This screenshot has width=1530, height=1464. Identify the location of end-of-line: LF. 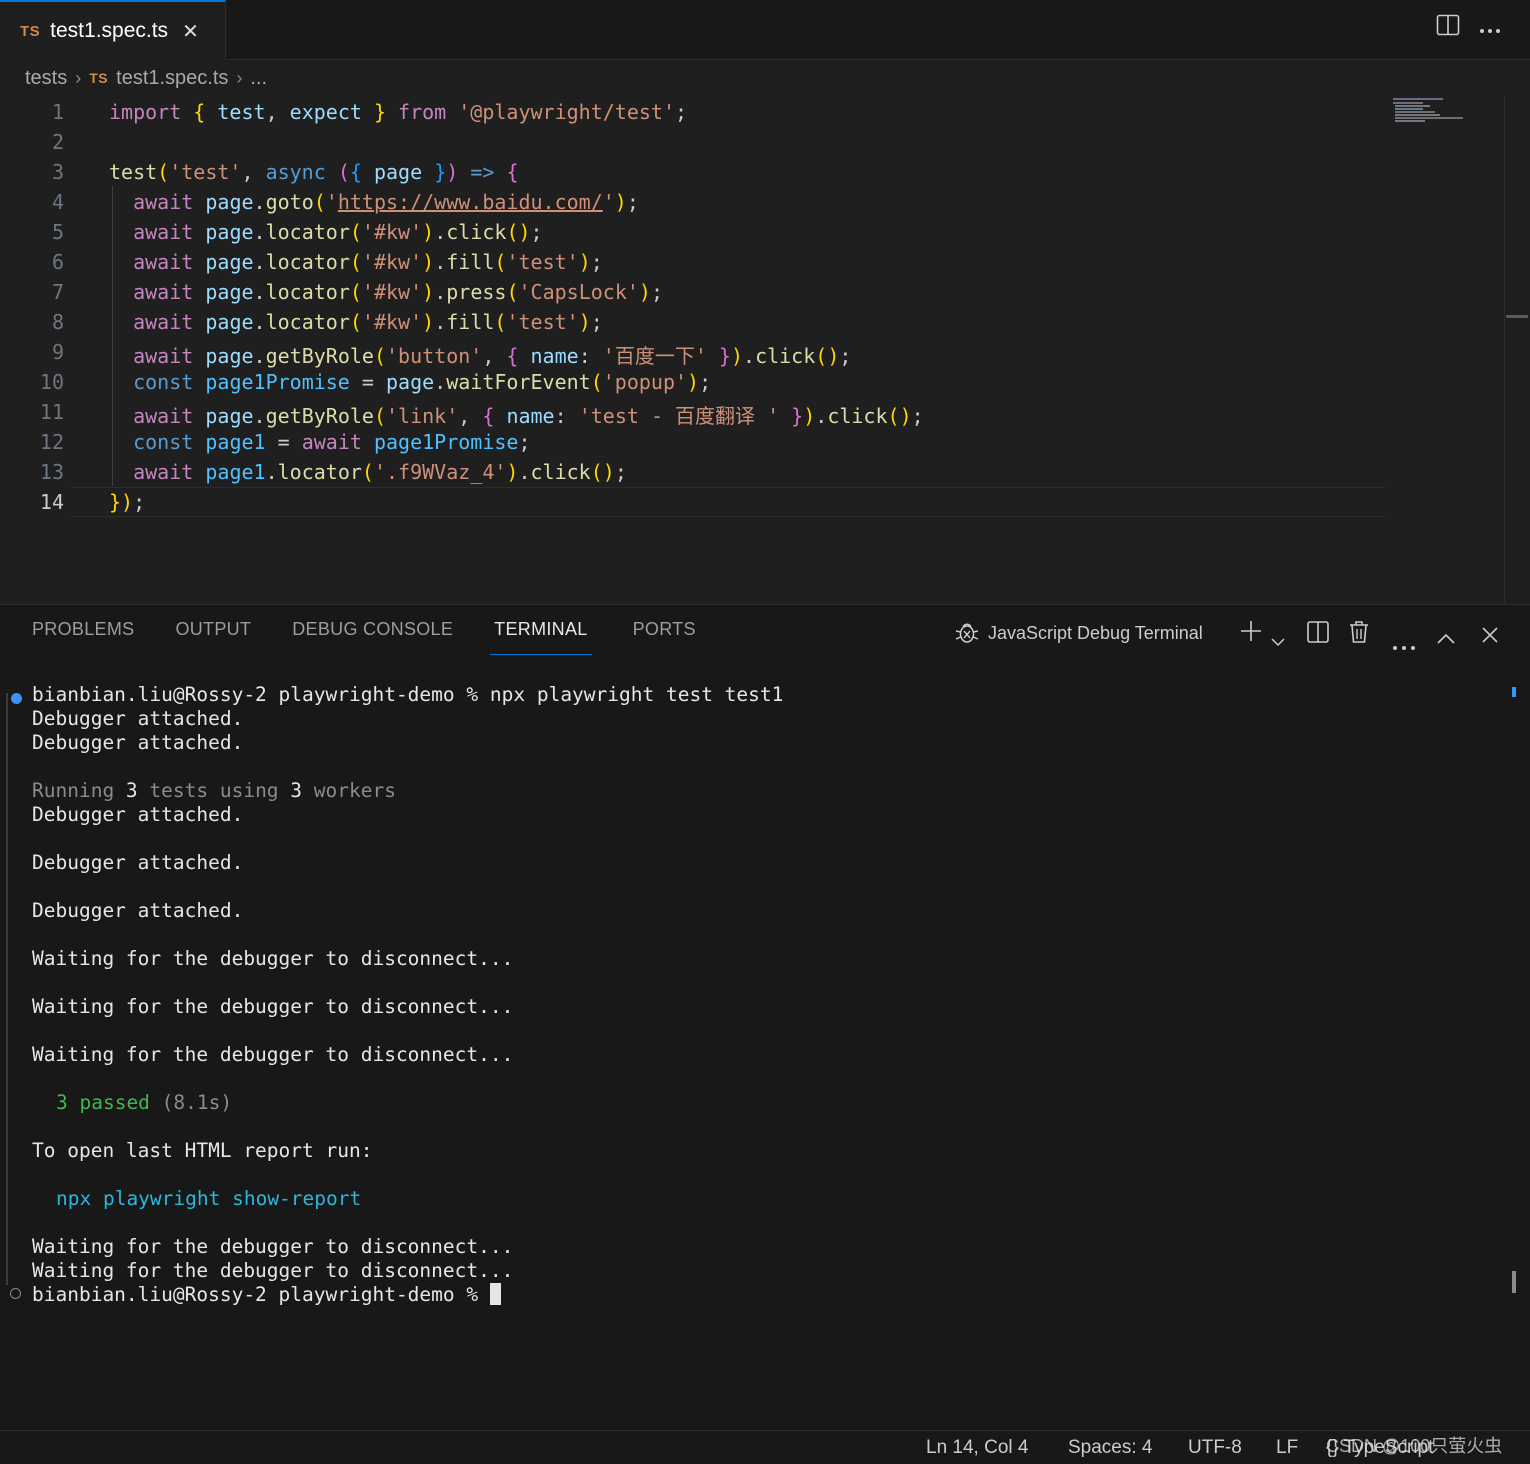
(1287, 1448).